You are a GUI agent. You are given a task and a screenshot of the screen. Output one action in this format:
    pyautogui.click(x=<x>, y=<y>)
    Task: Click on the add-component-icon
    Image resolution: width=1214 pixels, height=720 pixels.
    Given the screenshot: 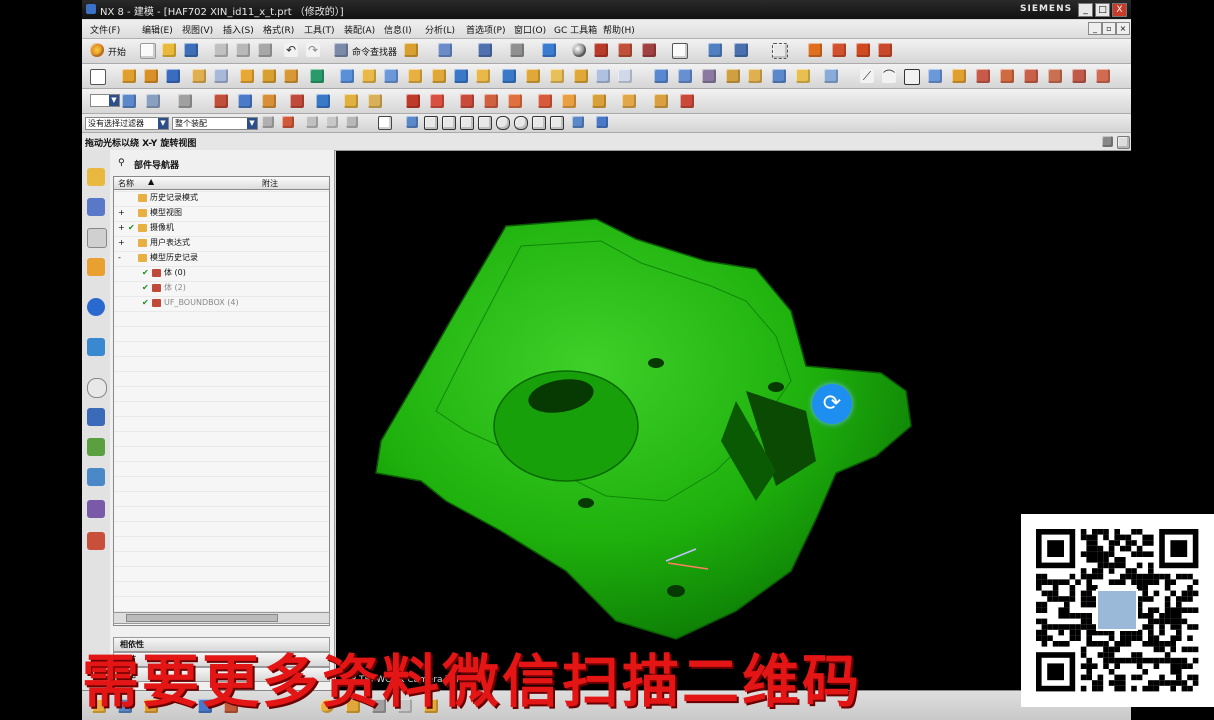 What is the action you would take?
    pyautogui.click(x=413, y=101)
    